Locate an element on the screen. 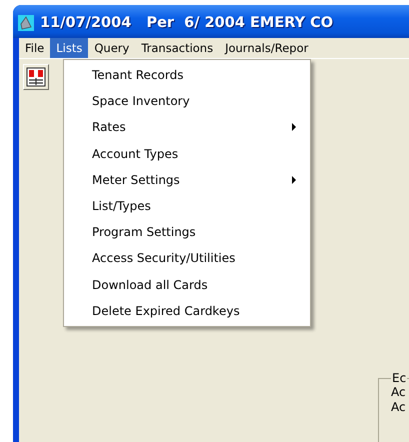 Image resolution: width=409 pixels, height=442 pixels. group-title: Ec is located at coordinates (399, 378).